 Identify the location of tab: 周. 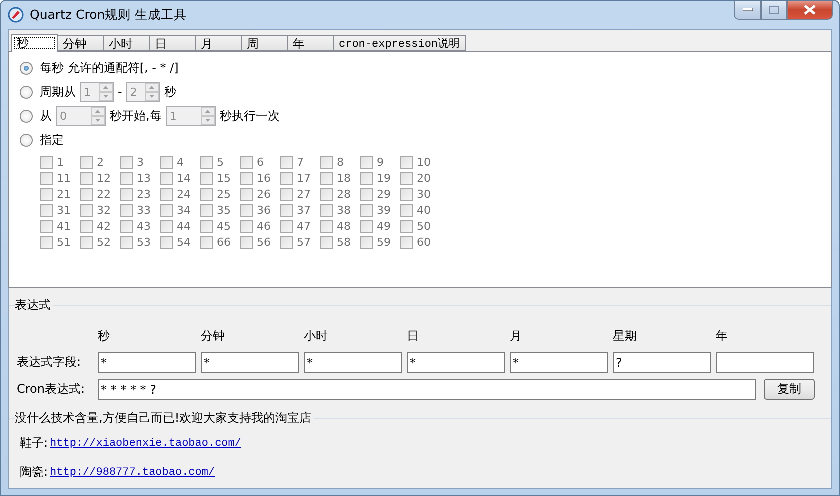
(264, 43).